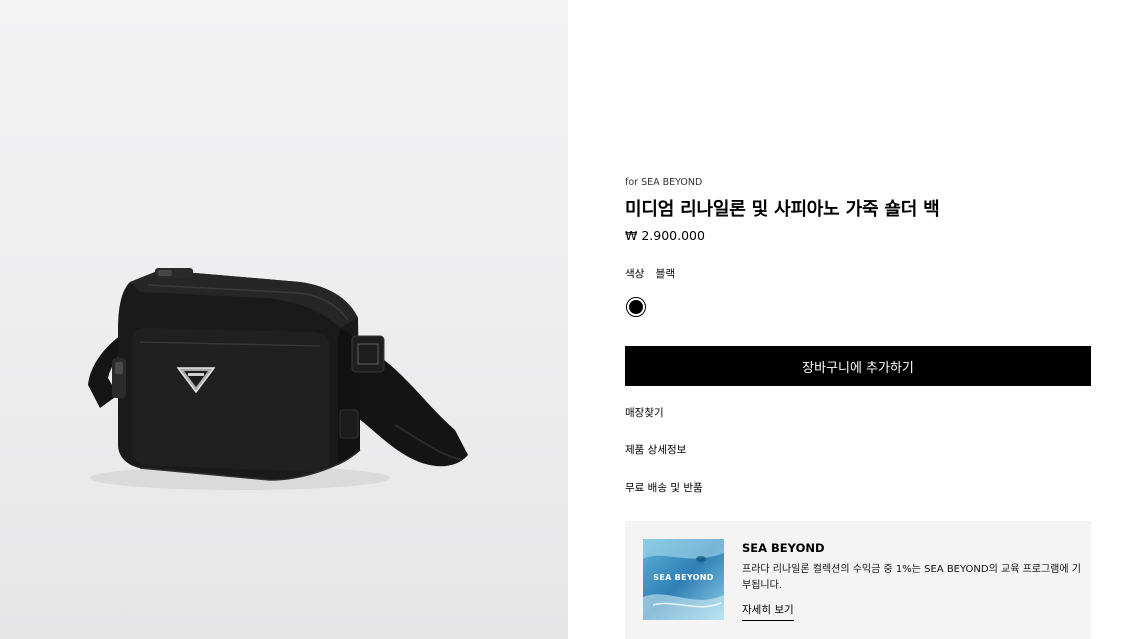  I want to click on add-to-cart-button: 장바구니에 추가하기, so click(858, 366).